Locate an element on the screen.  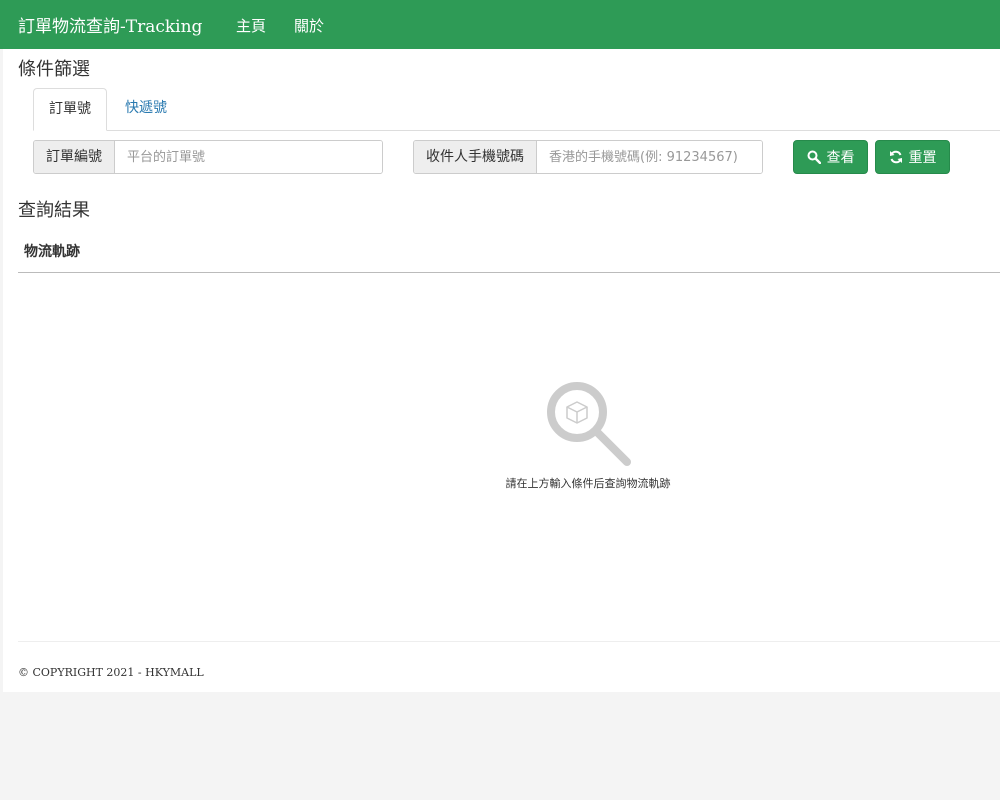
empty-message: 請在上方輸入條件后查詢物流軌跡 is located at coordinates (588, 483).